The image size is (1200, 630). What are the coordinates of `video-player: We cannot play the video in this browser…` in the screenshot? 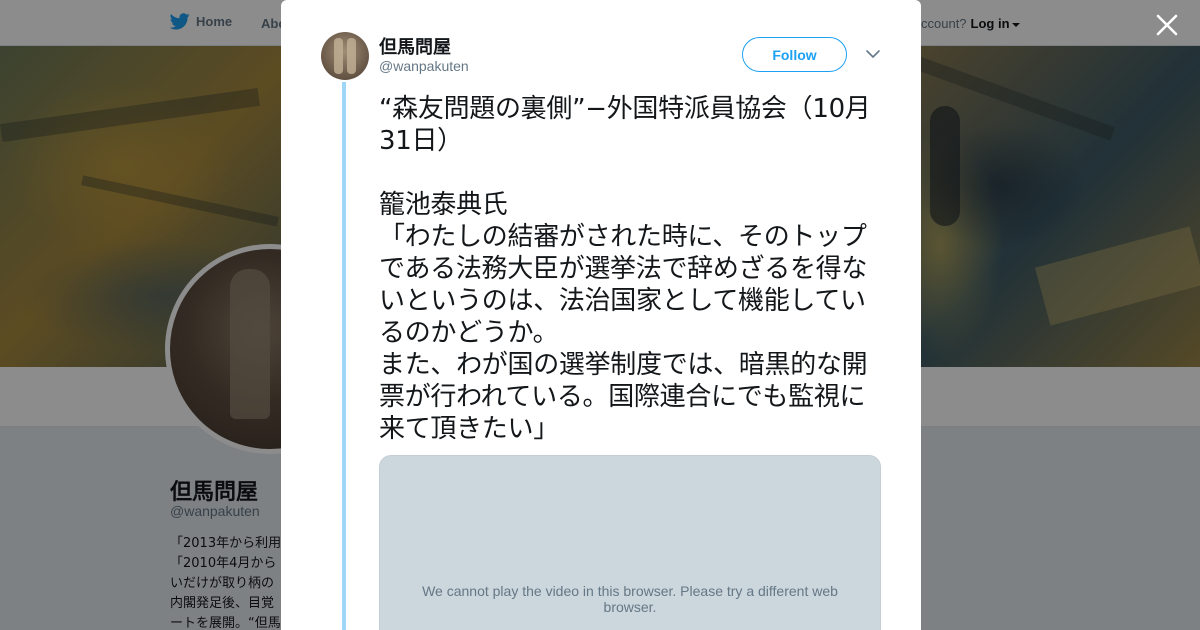 It's located at (630, 542).